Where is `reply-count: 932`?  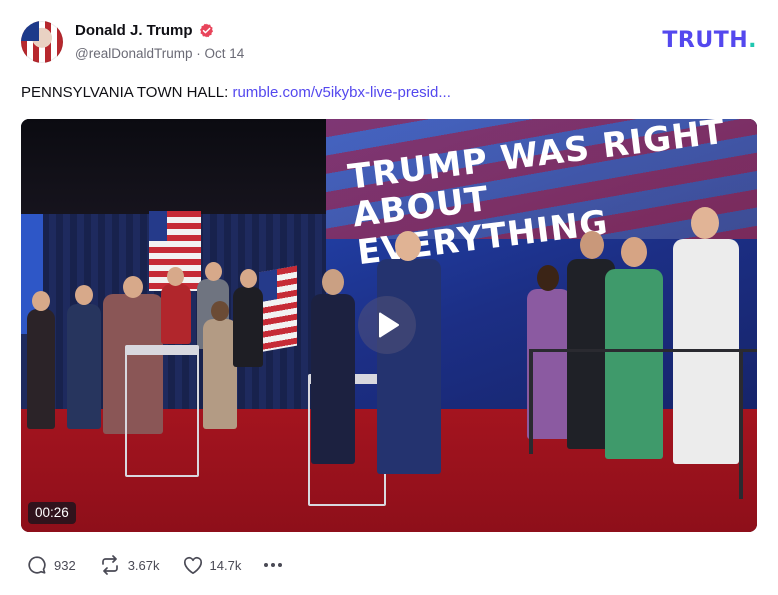
reply-count: 932 is located at coordinates (65, 565).